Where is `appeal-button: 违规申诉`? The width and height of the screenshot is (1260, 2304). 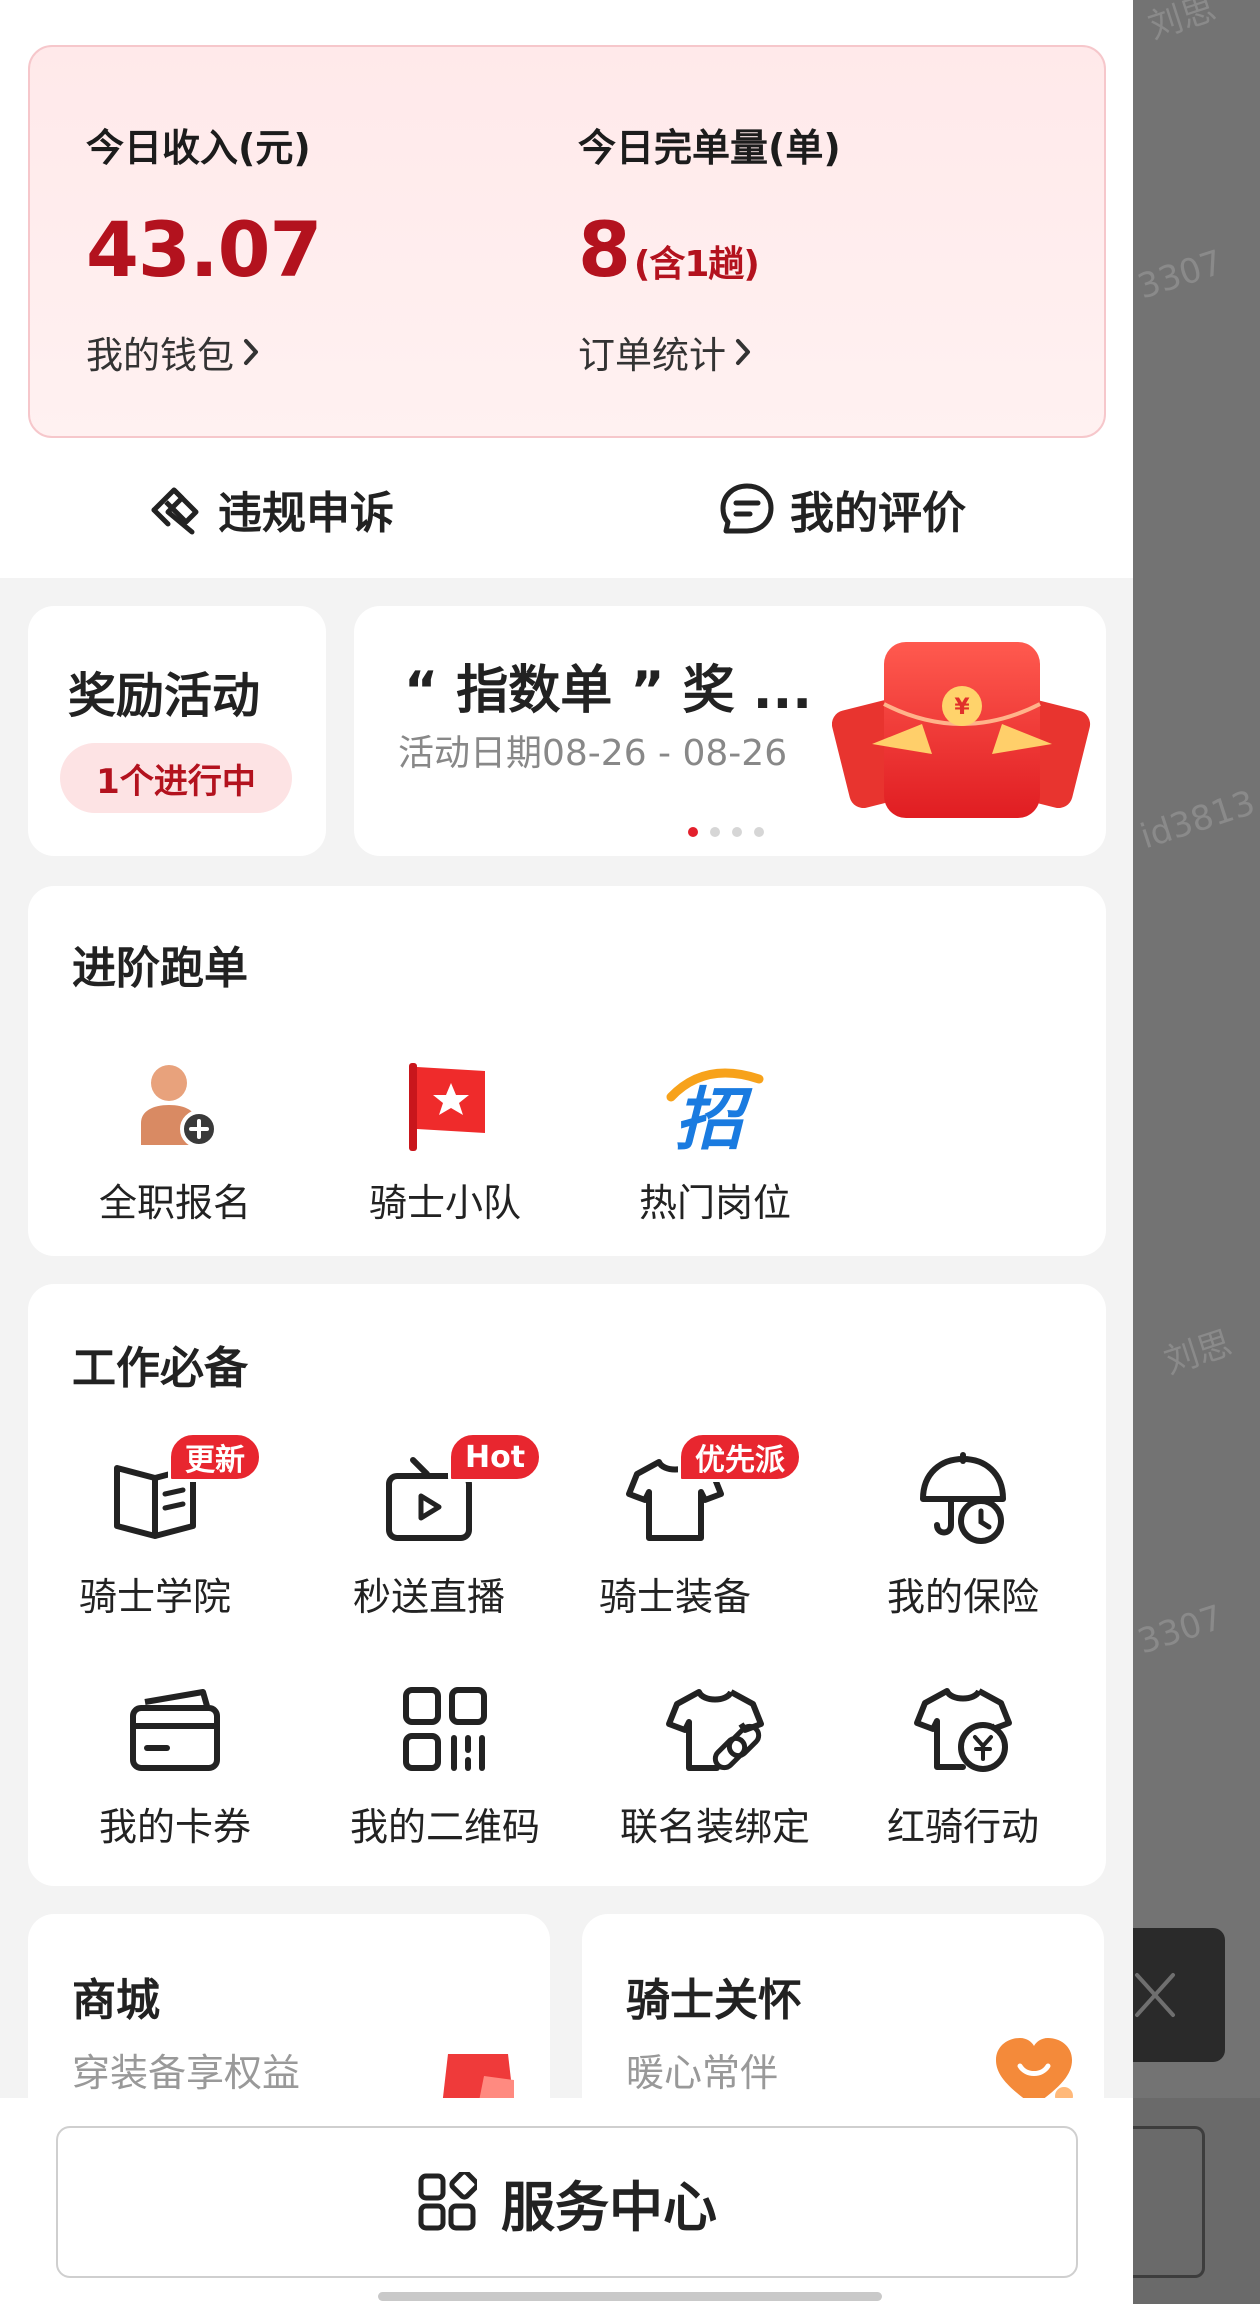
appeal-button: 违规申诉 is located at coordinates (270, 509).